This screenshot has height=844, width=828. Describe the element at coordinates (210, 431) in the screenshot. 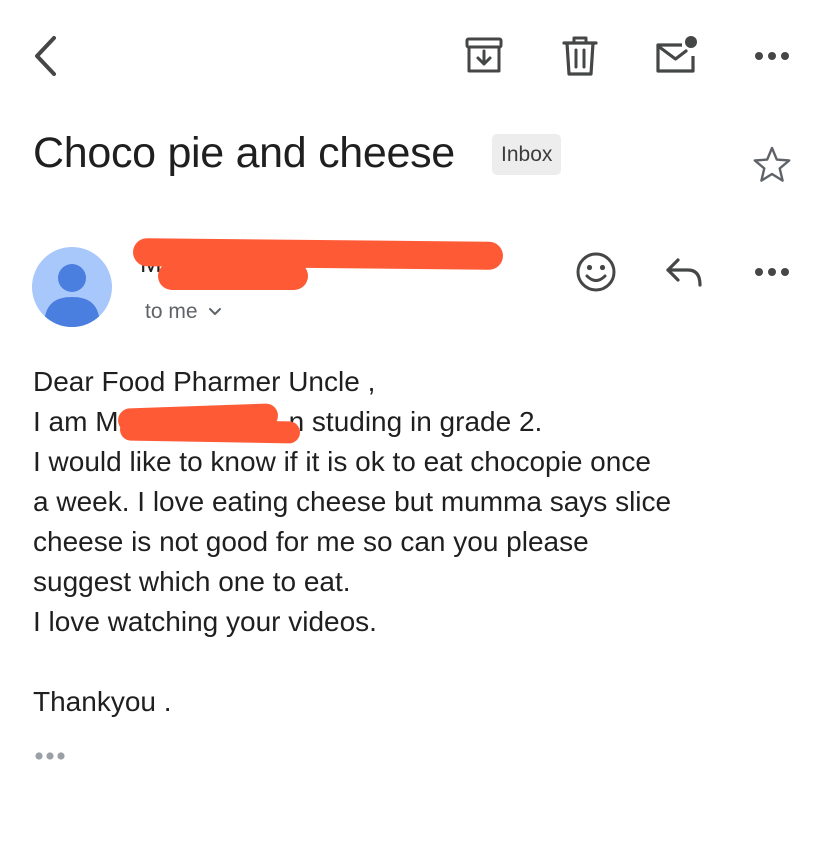

I see `body-name-redaction-stroke` at that location.